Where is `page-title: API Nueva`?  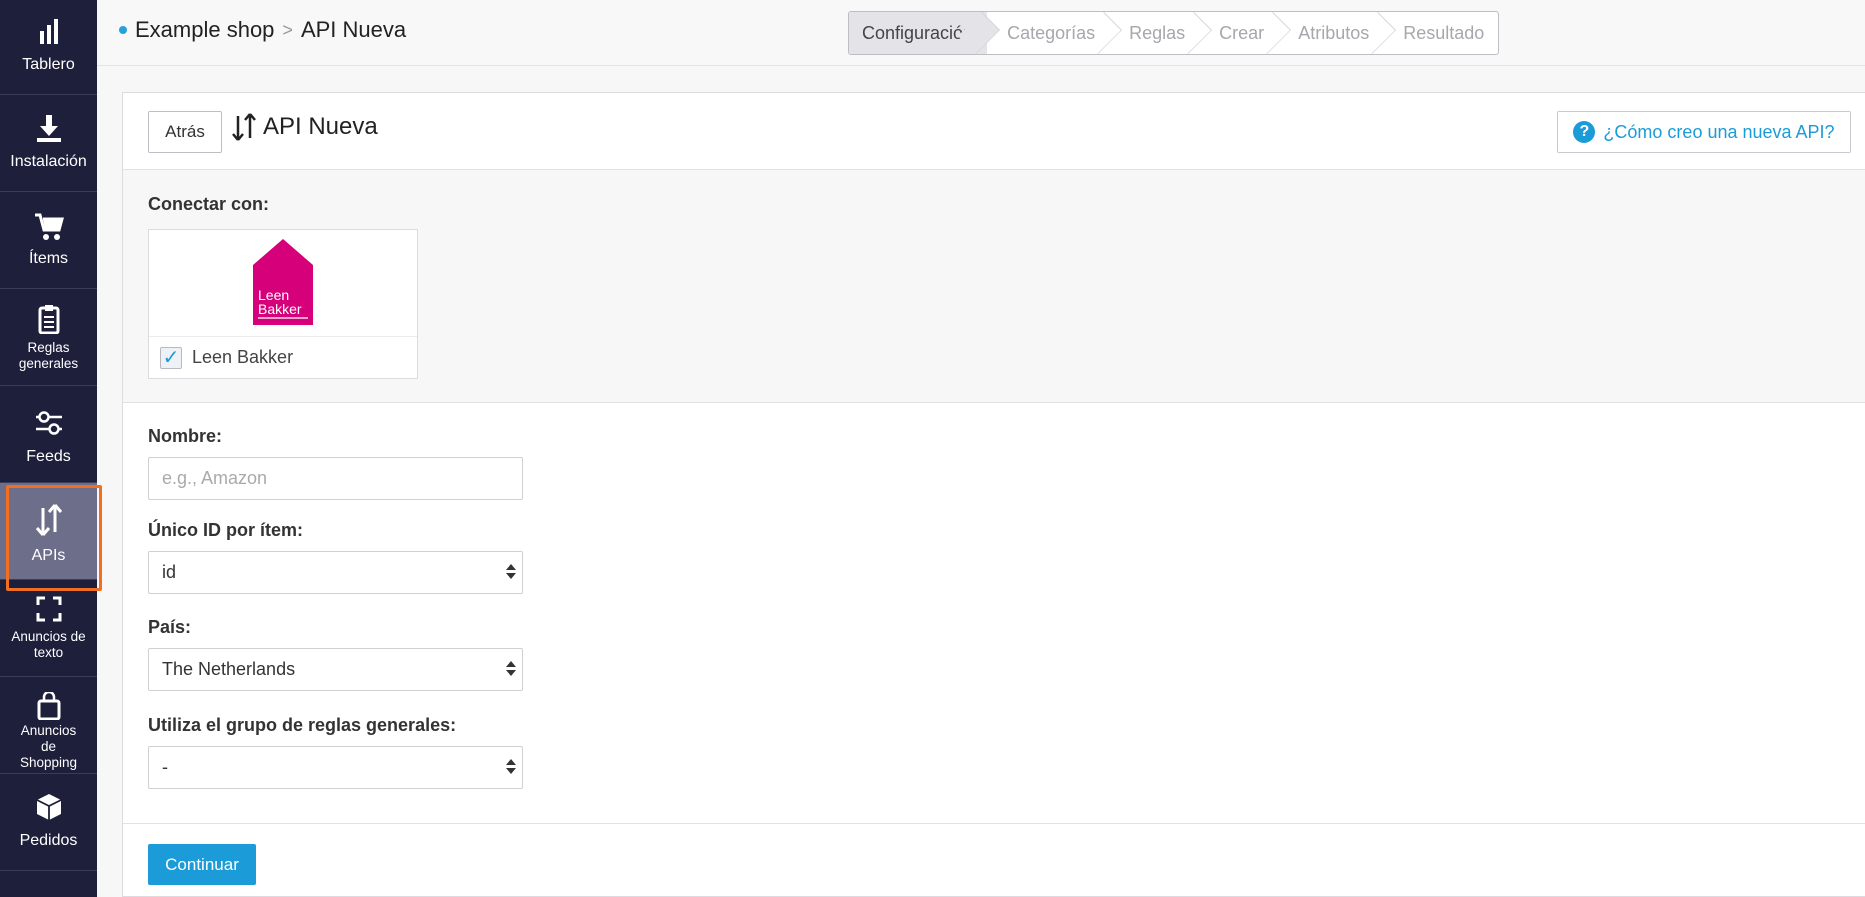
page-title: API Nueva is located at coordinates (304, 127).